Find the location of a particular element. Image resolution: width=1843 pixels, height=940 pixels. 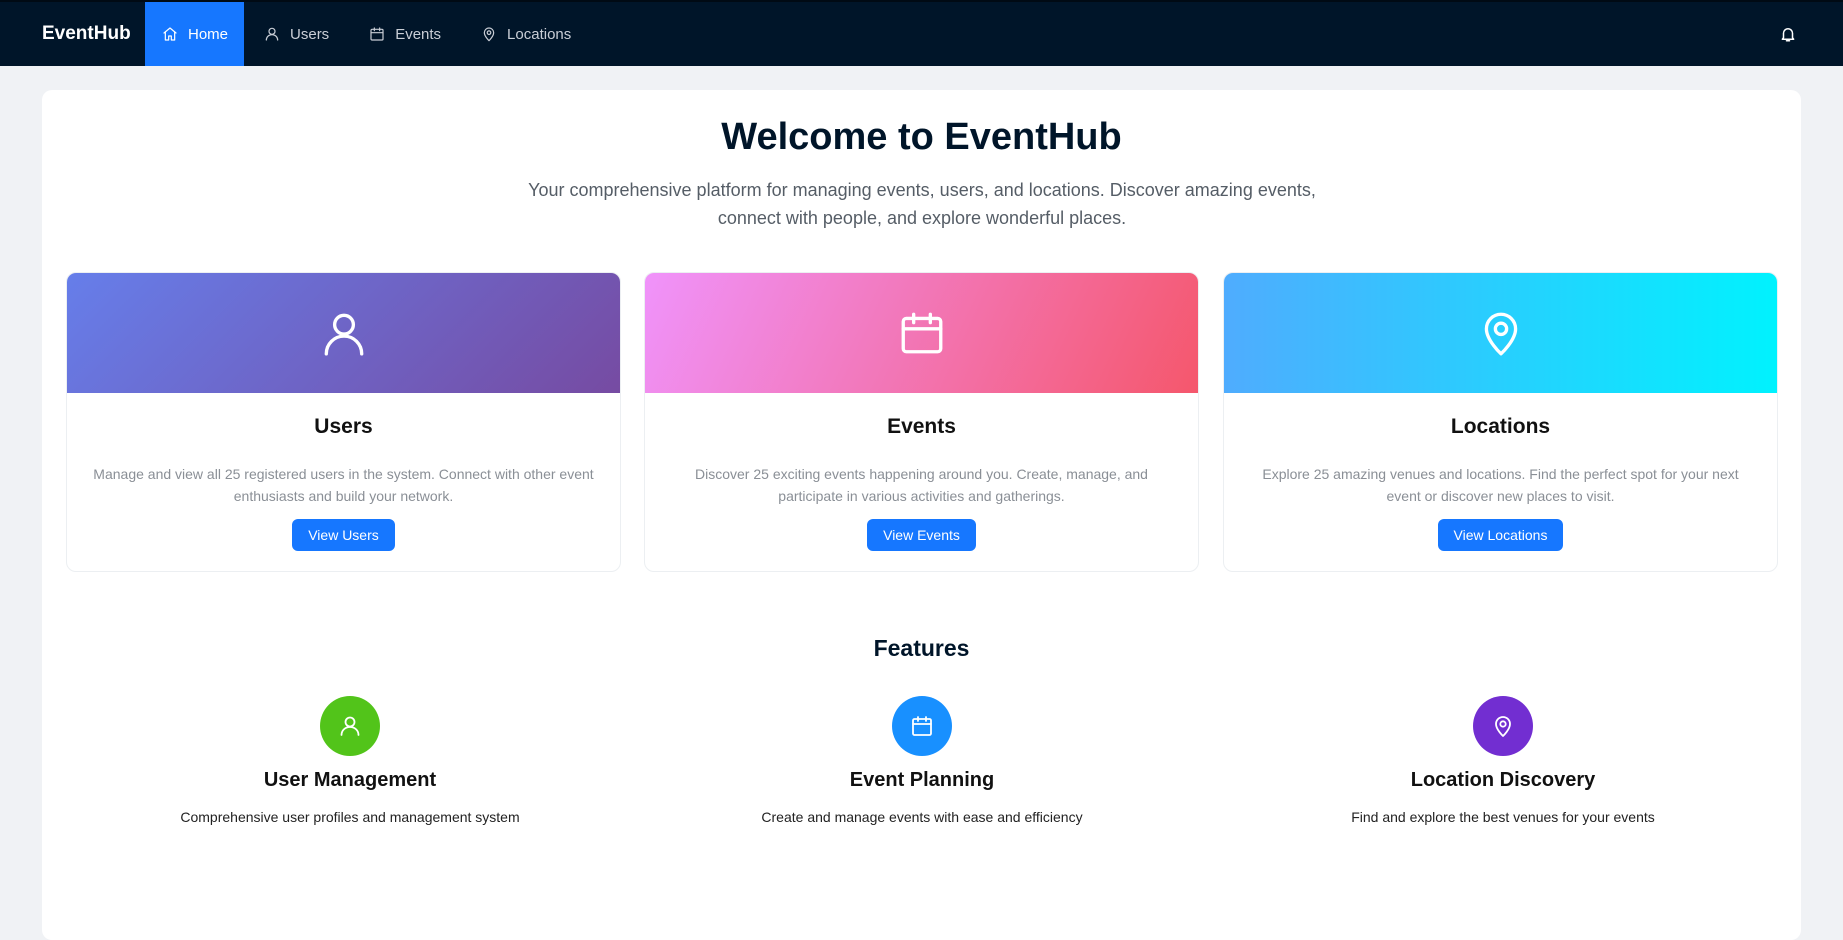

notifications-button is located at coordinates (1788, 34).